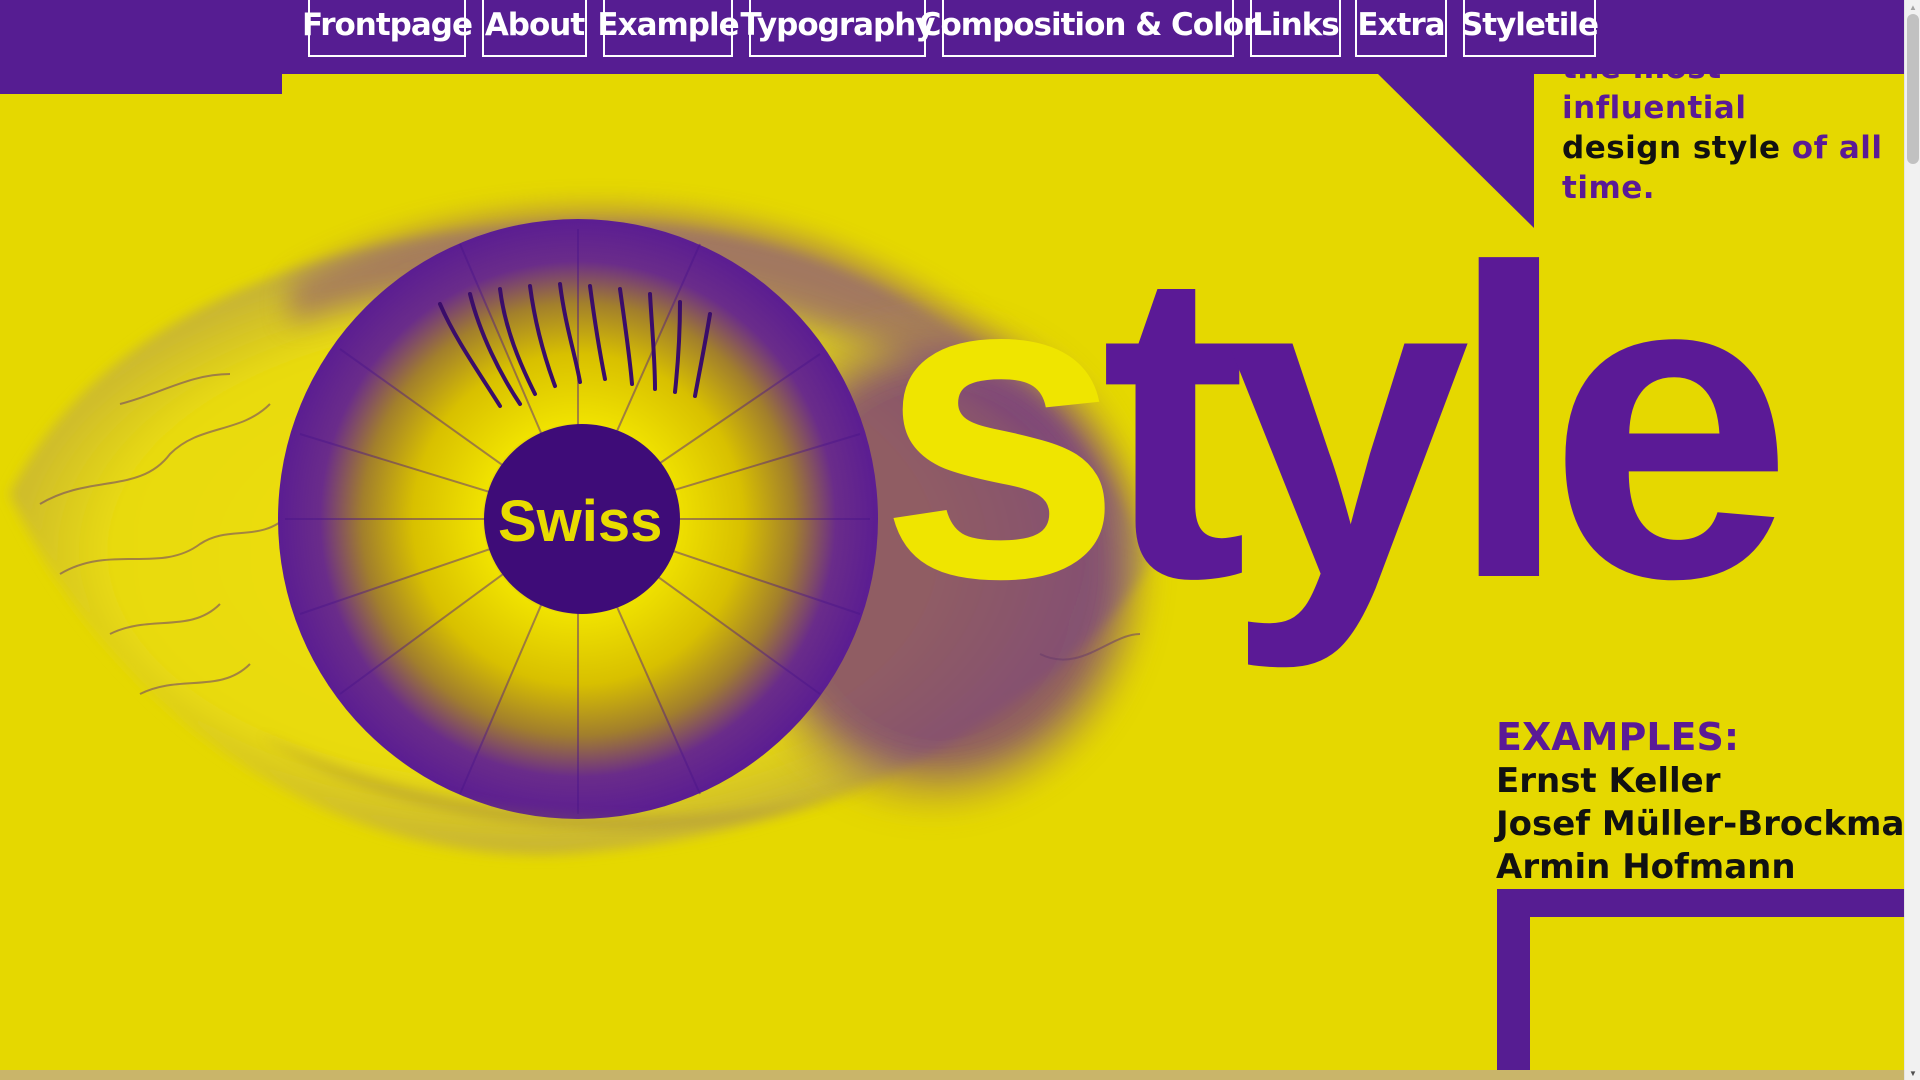 The width and height of the screenshot is (1920, 1080). I want to click on tagline-line2-rest: of all, so click(1831, 148).